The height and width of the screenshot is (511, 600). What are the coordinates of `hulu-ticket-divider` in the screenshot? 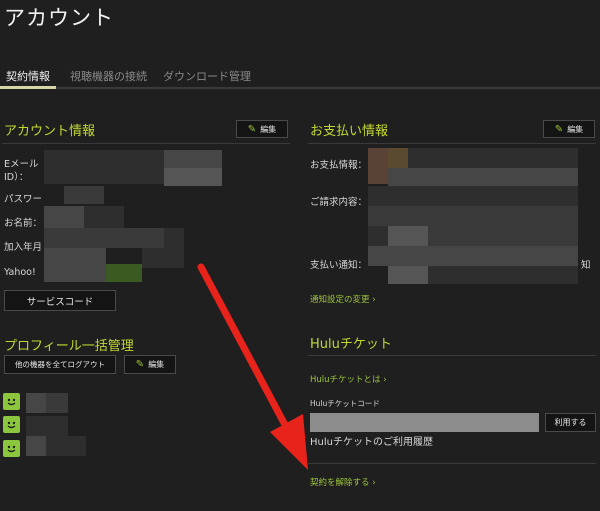 It's located at (452, 355).